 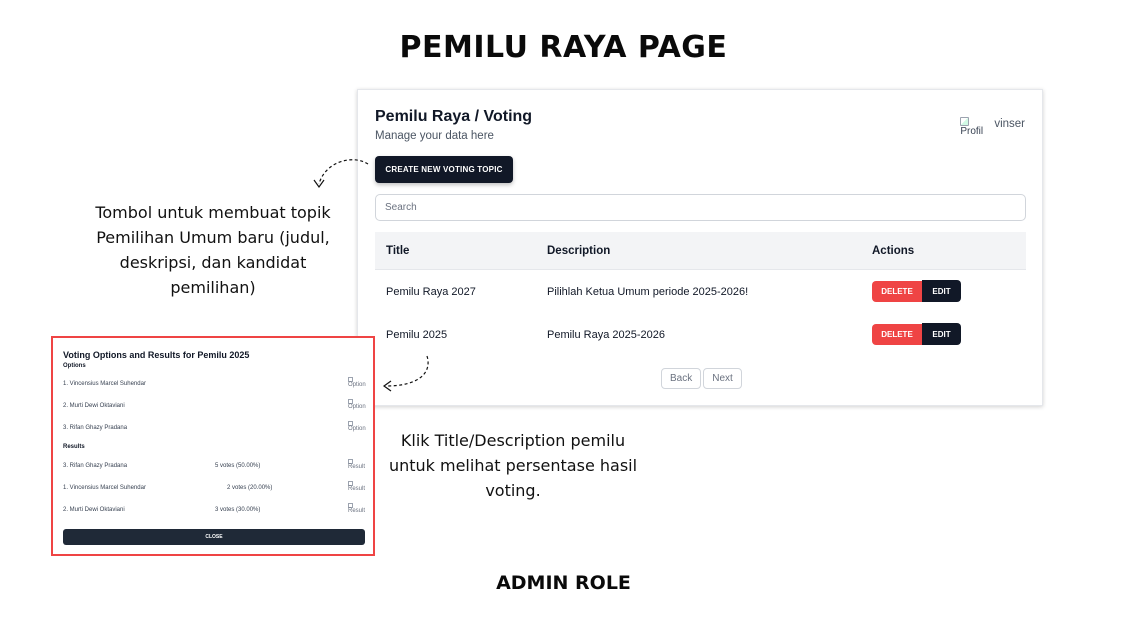 I want to click on result-item: 2. Murti Dewi Oktaviani, so click(x=94, y=510).